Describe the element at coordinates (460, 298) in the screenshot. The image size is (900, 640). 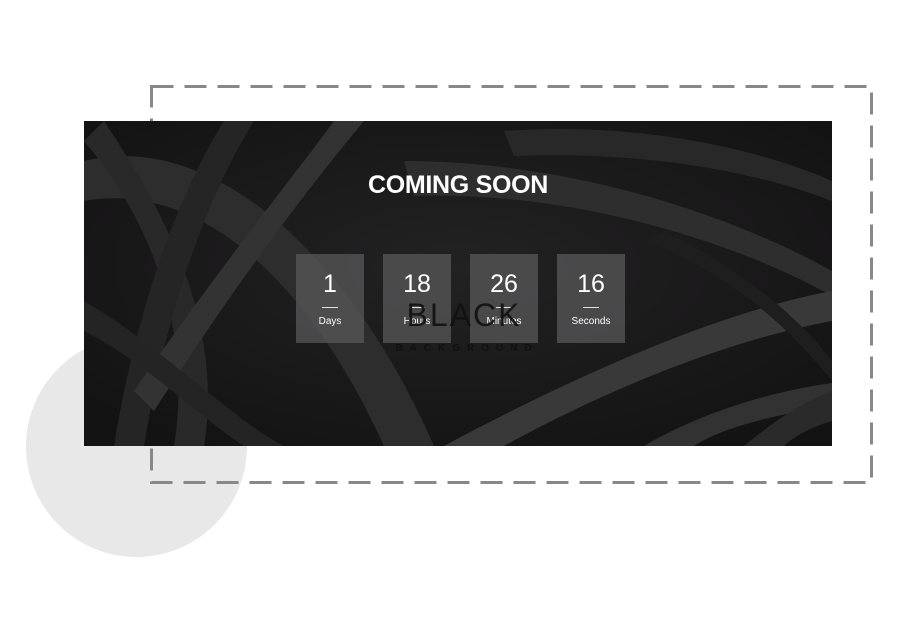
I see `countdown-timer: 1 Days 18 Hours 26 Minutes 16 Seconds` at that location.